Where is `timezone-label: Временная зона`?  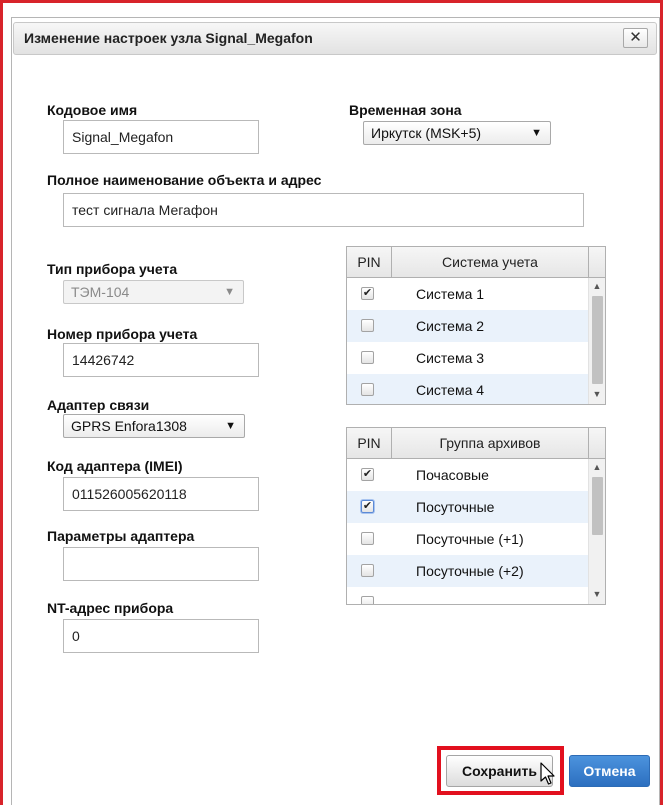 timezone-label: Временная зона is located at coordinates (405, 110).